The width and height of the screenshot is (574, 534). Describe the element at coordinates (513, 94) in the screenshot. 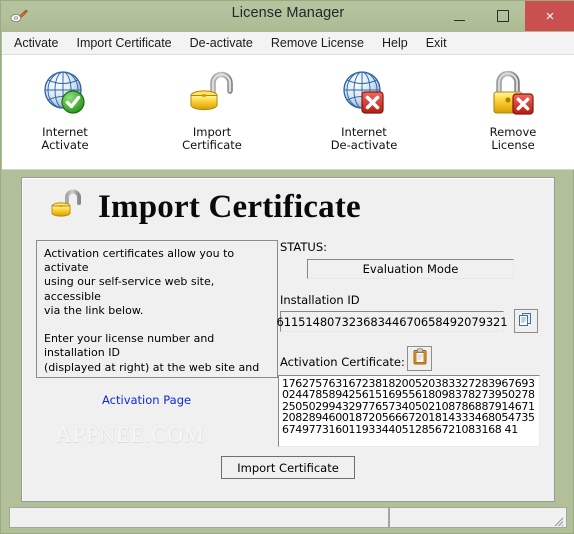

I see `padlock-error-icon` at that location.